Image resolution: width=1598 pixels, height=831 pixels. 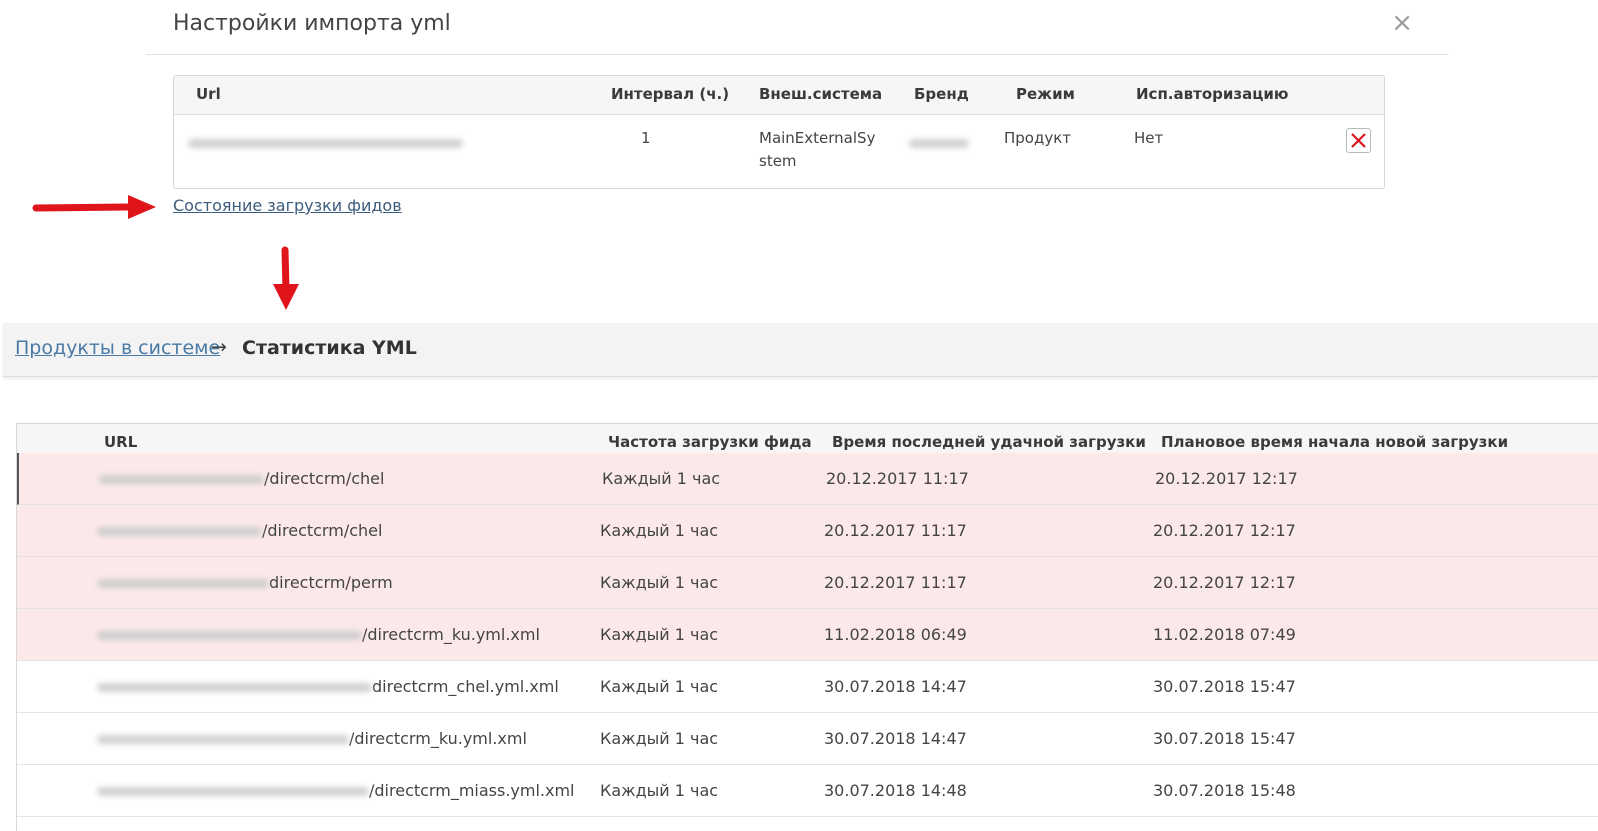 I want to click on last-success-cell: 11.02.2018 06:49, so click(x=895, y=634).